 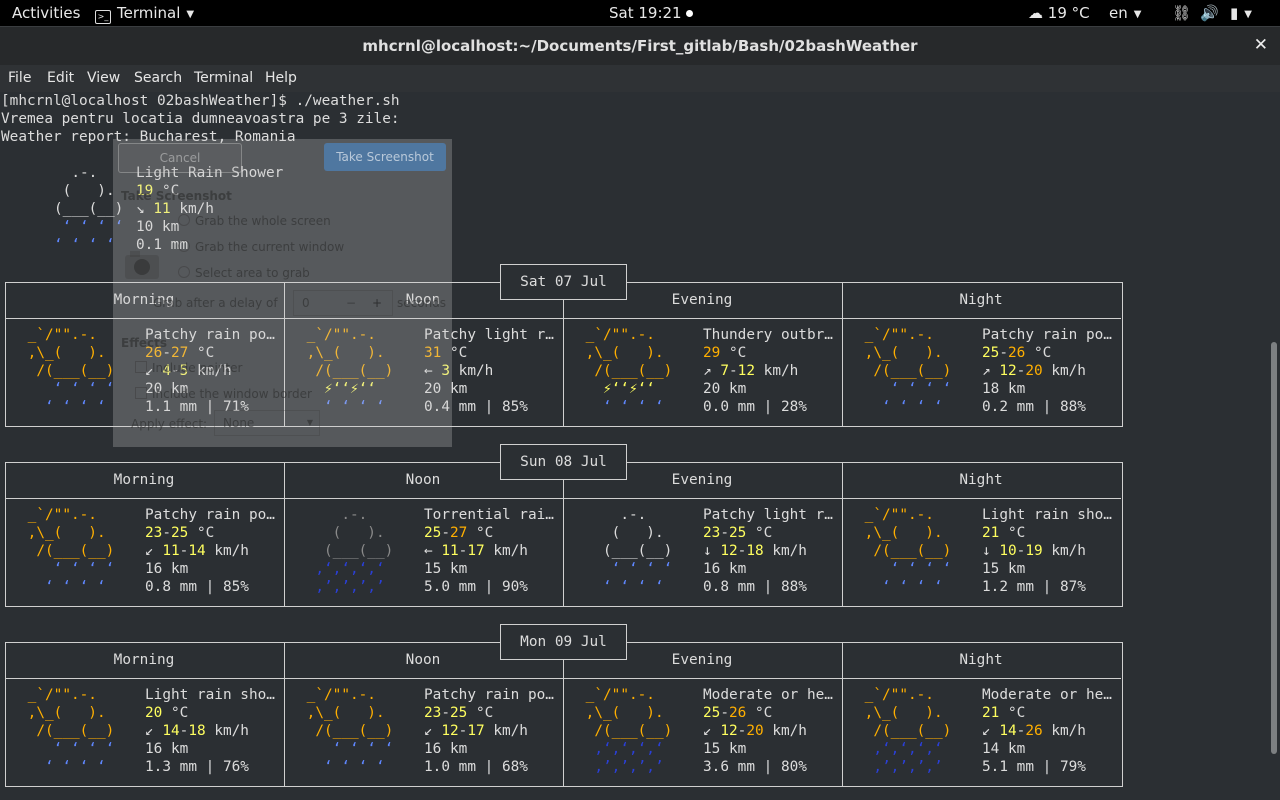 I want to click on delay-stepper: 0 − +, so click(x=343, y=303).